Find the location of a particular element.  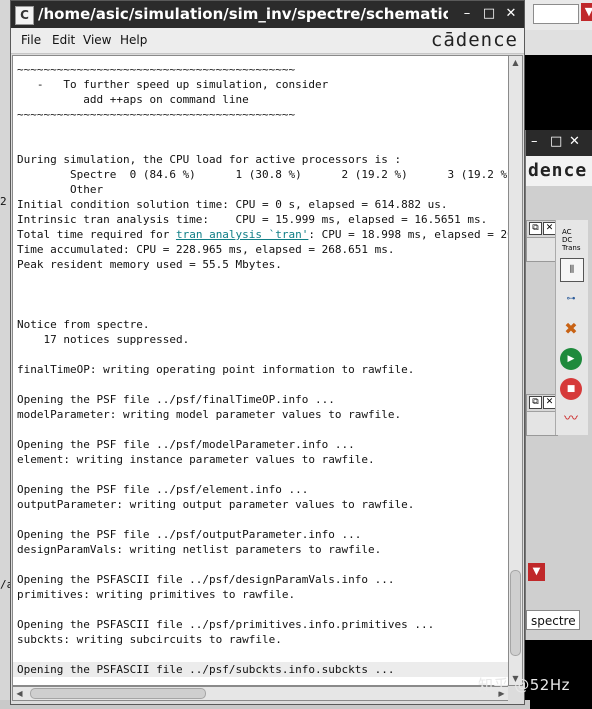

tuning-icon: ⫼ is located at coordinates (572, 270).